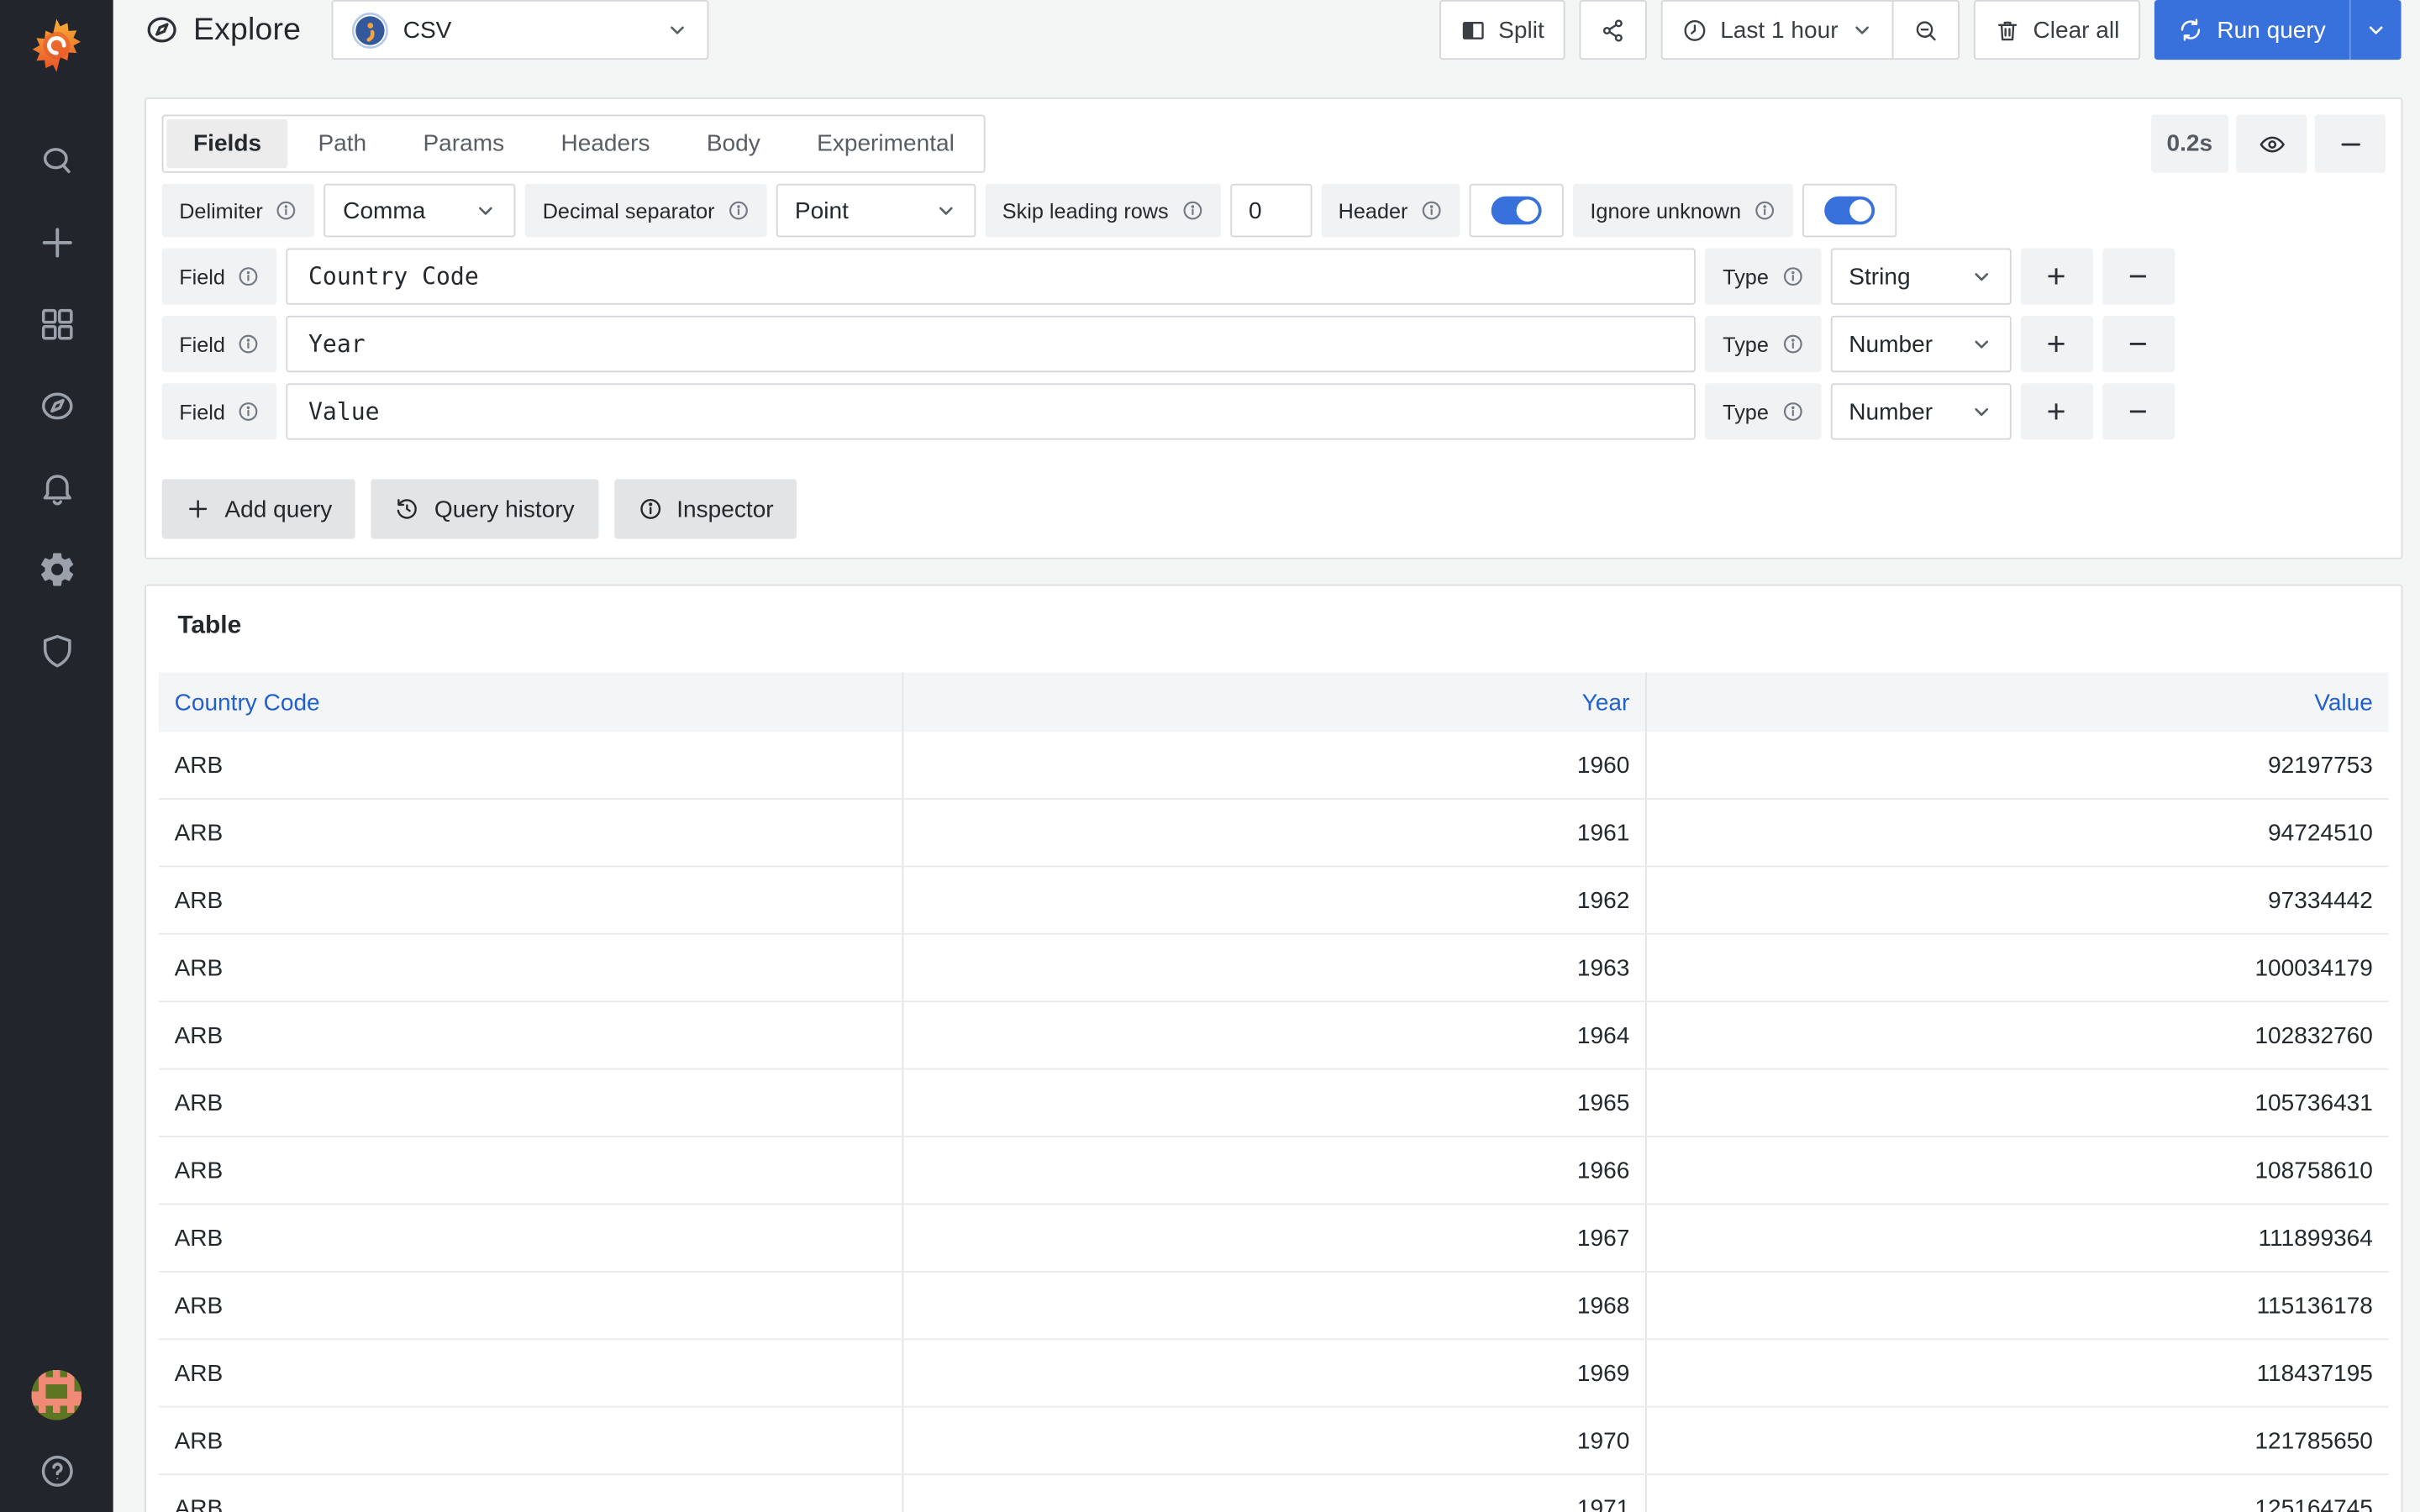 This screenshot has height=1512, width=2420. I want to click on collapse-query-button, so click(2350, 143).